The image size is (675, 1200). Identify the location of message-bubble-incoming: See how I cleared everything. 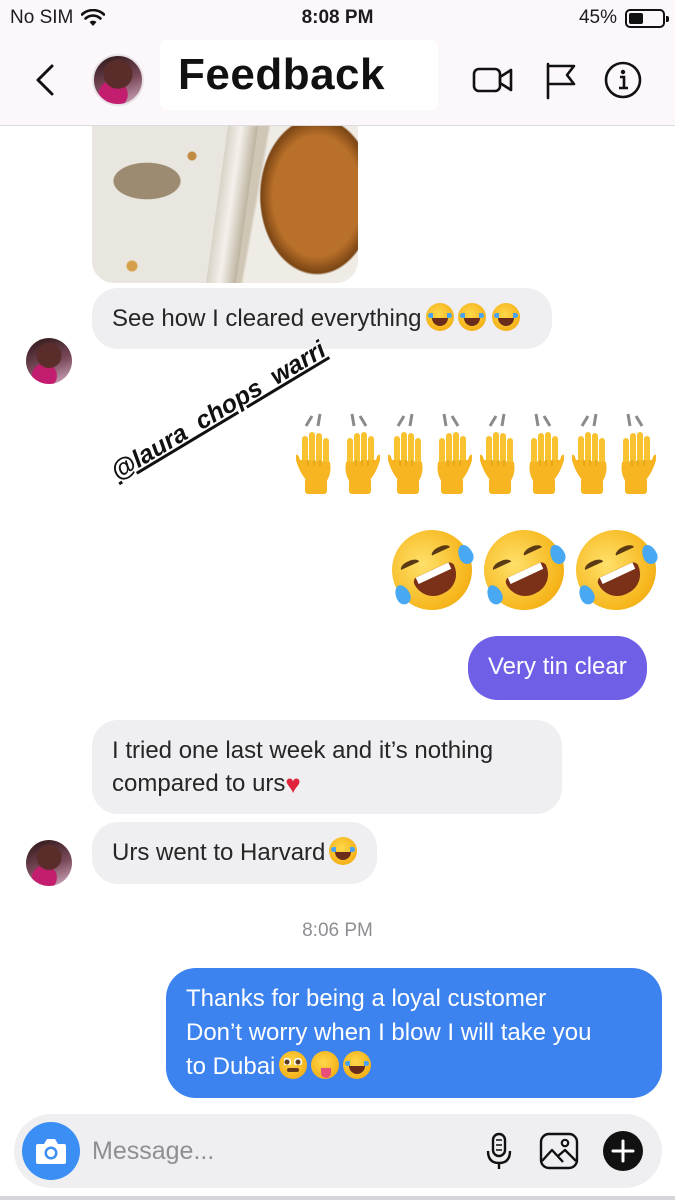
(322, 318).